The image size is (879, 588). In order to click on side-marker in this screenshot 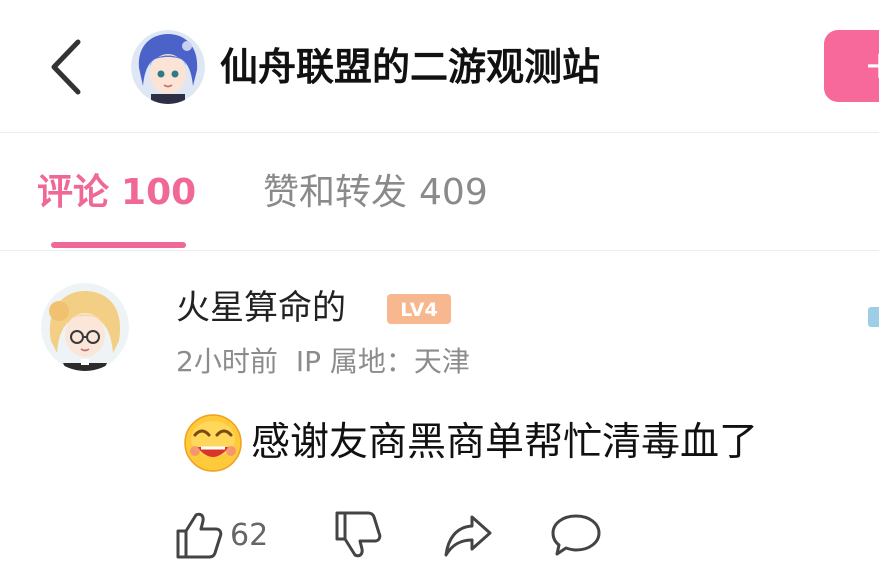, I will do `click(873, 317)`.